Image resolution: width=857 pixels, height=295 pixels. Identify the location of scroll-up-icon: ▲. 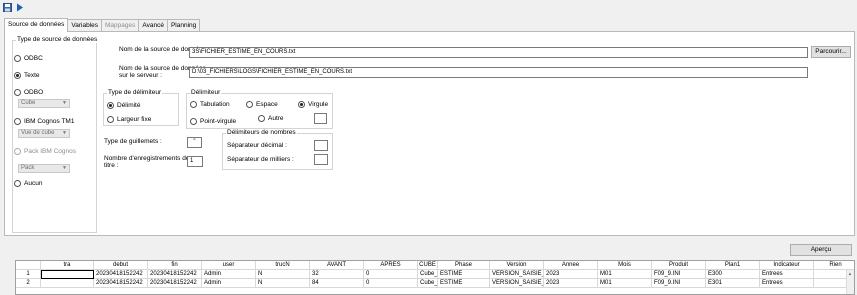
(850, 273).